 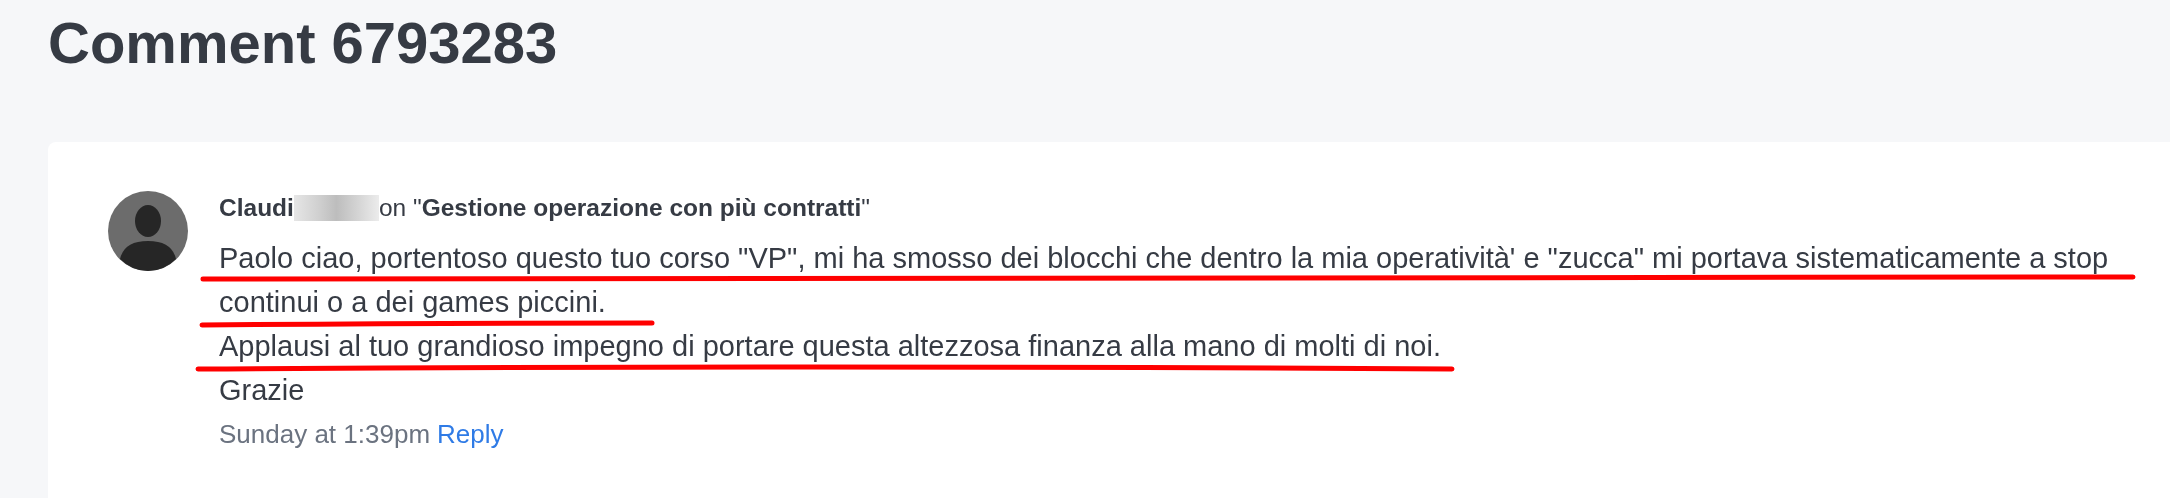 What do you see at coordinates (262, 390) in the screenshot?
I see `comment-text: Grazie` at bounding box center [262, 390].